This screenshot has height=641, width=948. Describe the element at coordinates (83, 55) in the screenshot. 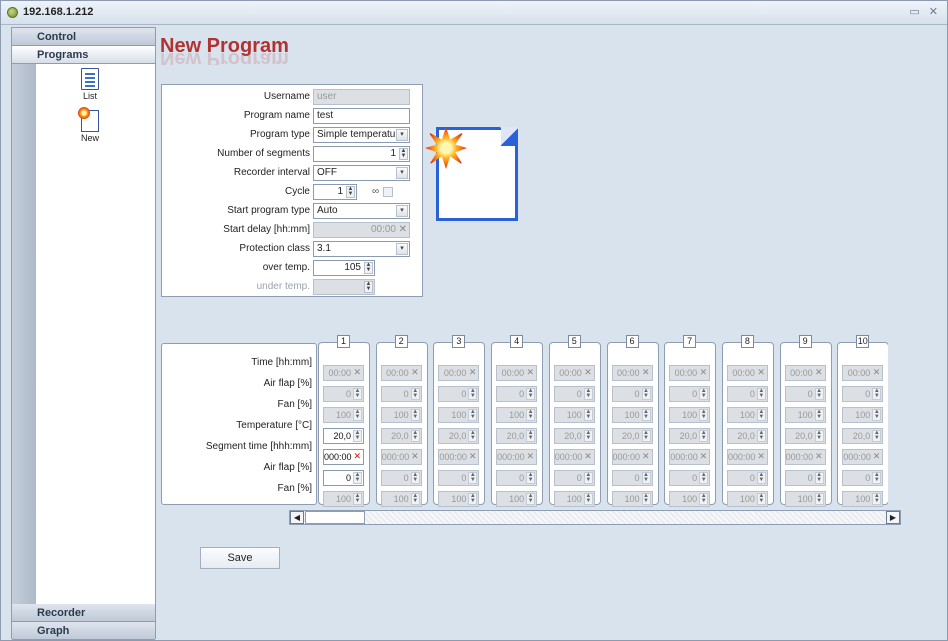

I see `sidebar-section-programs: Programs` at that location.